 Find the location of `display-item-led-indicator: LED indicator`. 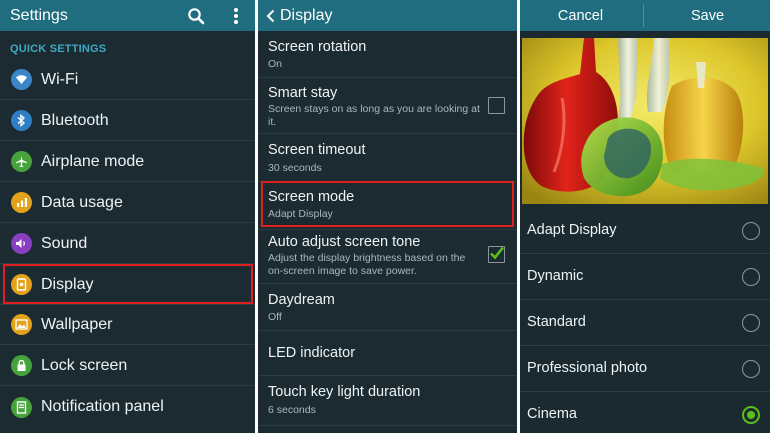

display-item-led-indicator: LED indicator is located at coordinates (387, 353).